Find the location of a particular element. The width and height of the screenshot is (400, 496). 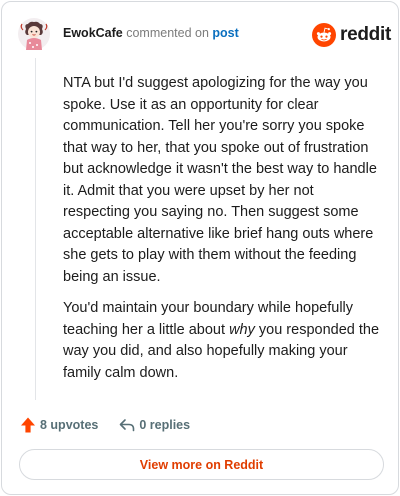

upvote-count: 8 upvotes is located at coordinates (69, 425).